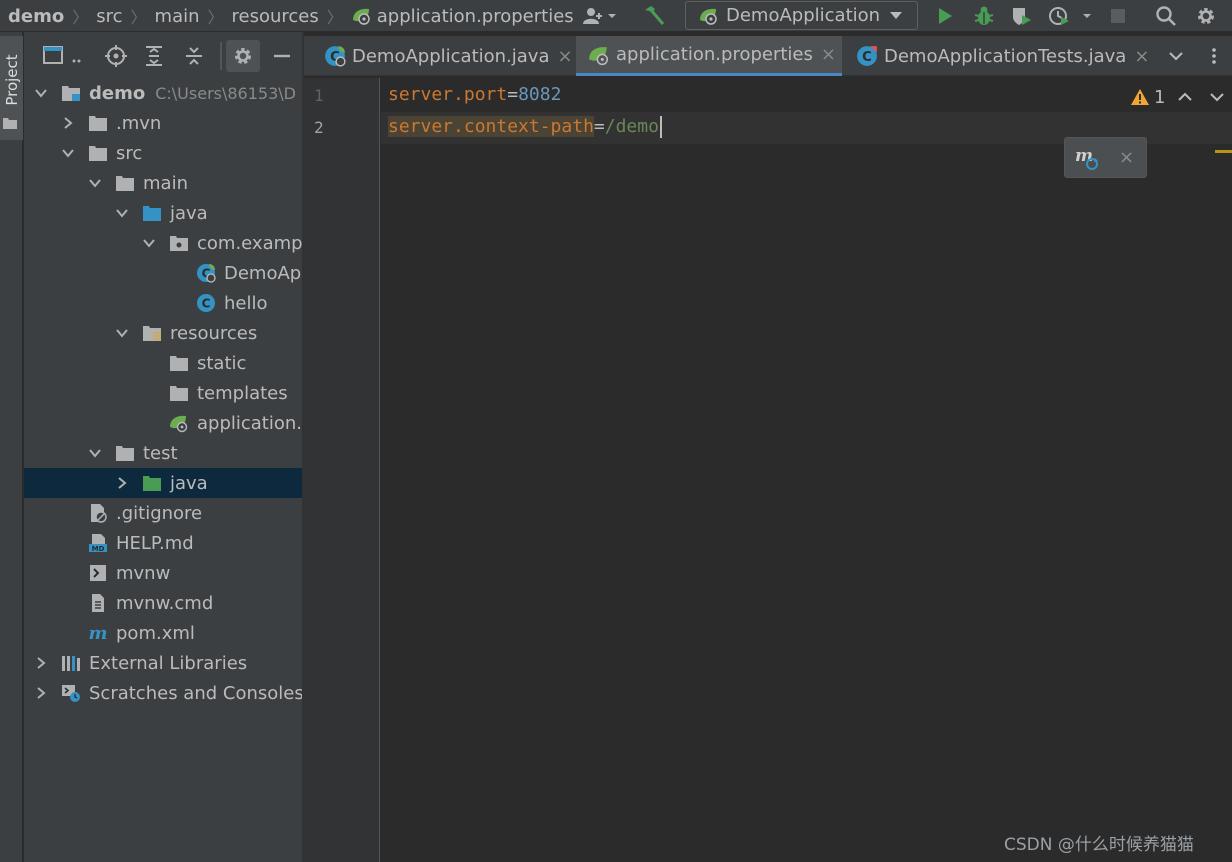  What do you see at coordinates (474, 94) in the screenshot?
I see `code-line: server.port=8082` at bounding box center [474, 94].